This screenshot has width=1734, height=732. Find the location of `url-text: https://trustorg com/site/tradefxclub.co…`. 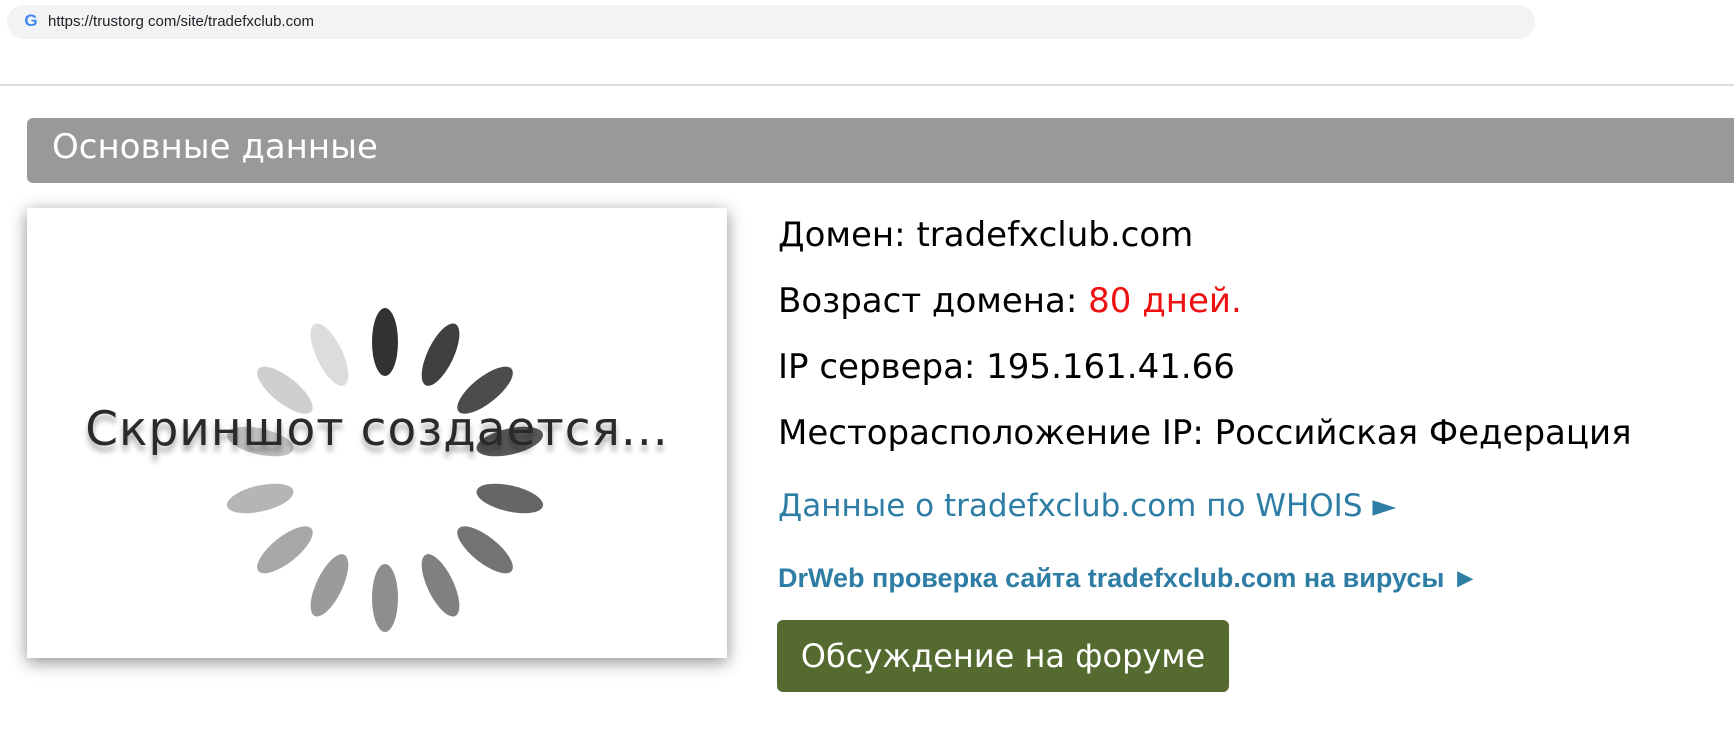

url-text: https://trustorg com/site/tradefxclub.co… is located at coordinates (181, 21).